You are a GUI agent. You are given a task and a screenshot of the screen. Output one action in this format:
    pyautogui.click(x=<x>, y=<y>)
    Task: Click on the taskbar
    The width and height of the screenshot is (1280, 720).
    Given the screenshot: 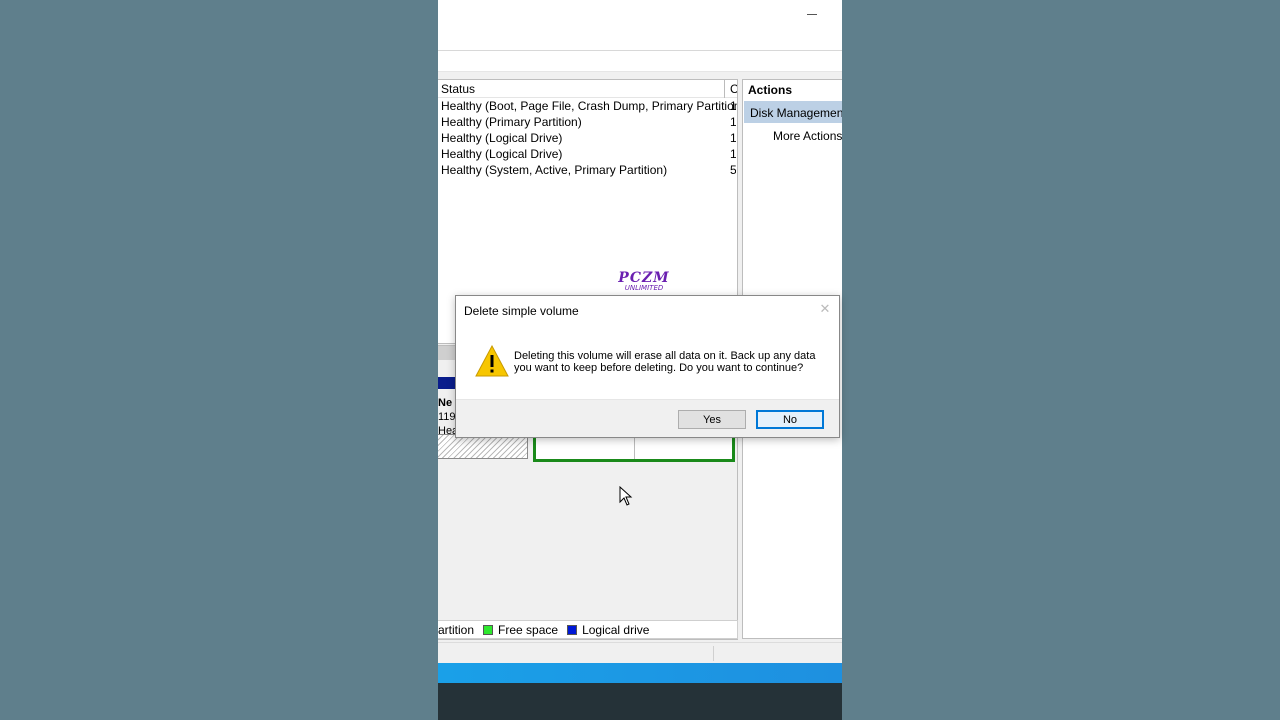 What is the action you would take?
    pyautogui.click(x=640, y=701)
    